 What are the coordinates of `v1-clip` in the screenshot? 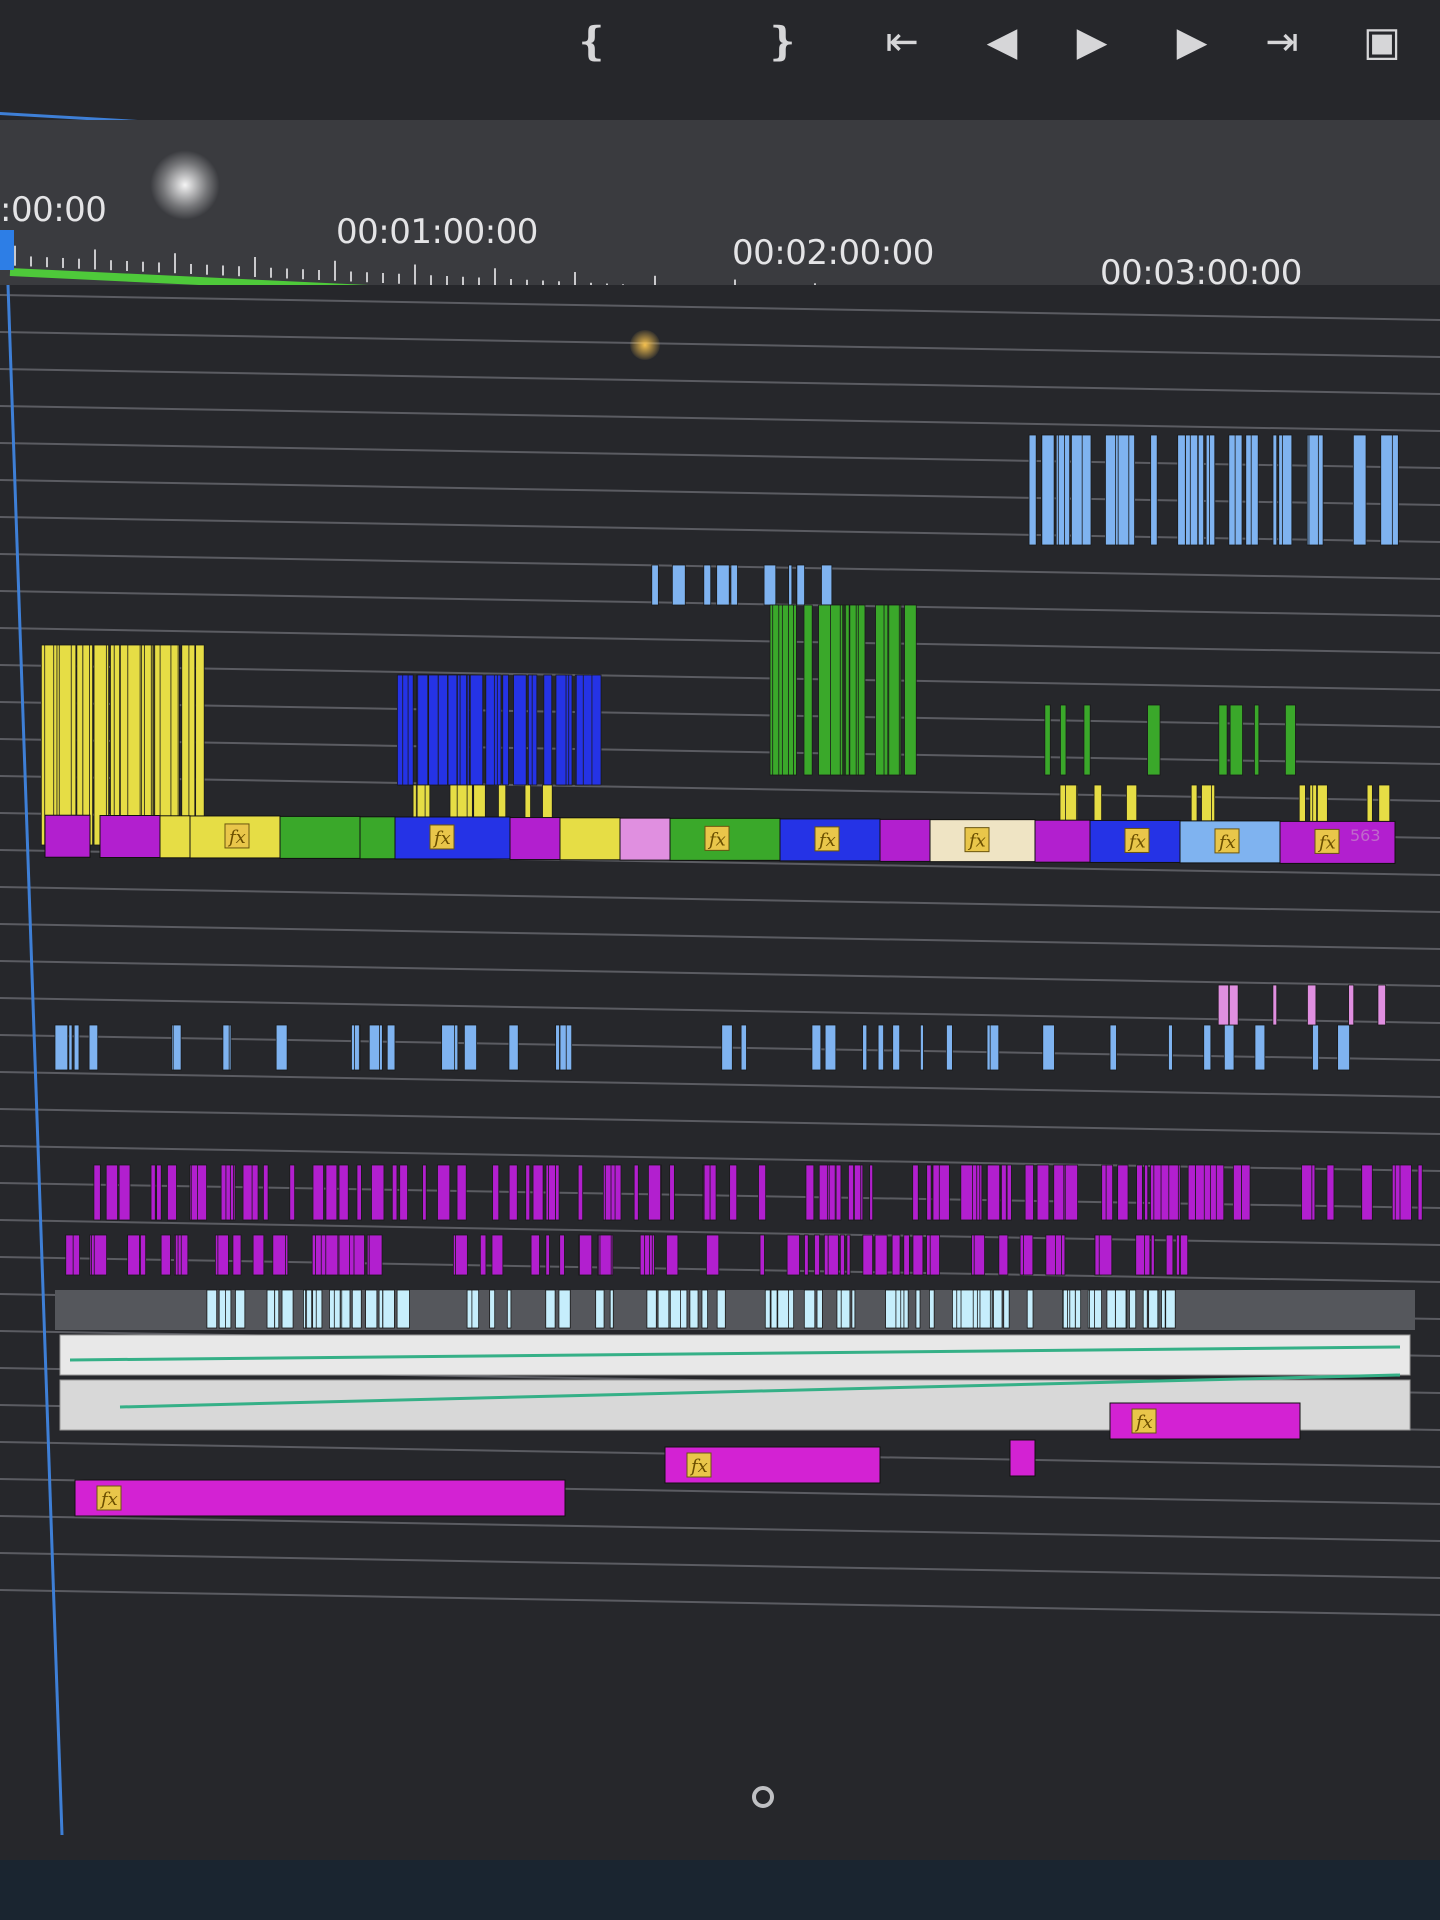 It's located at (1062, 841).